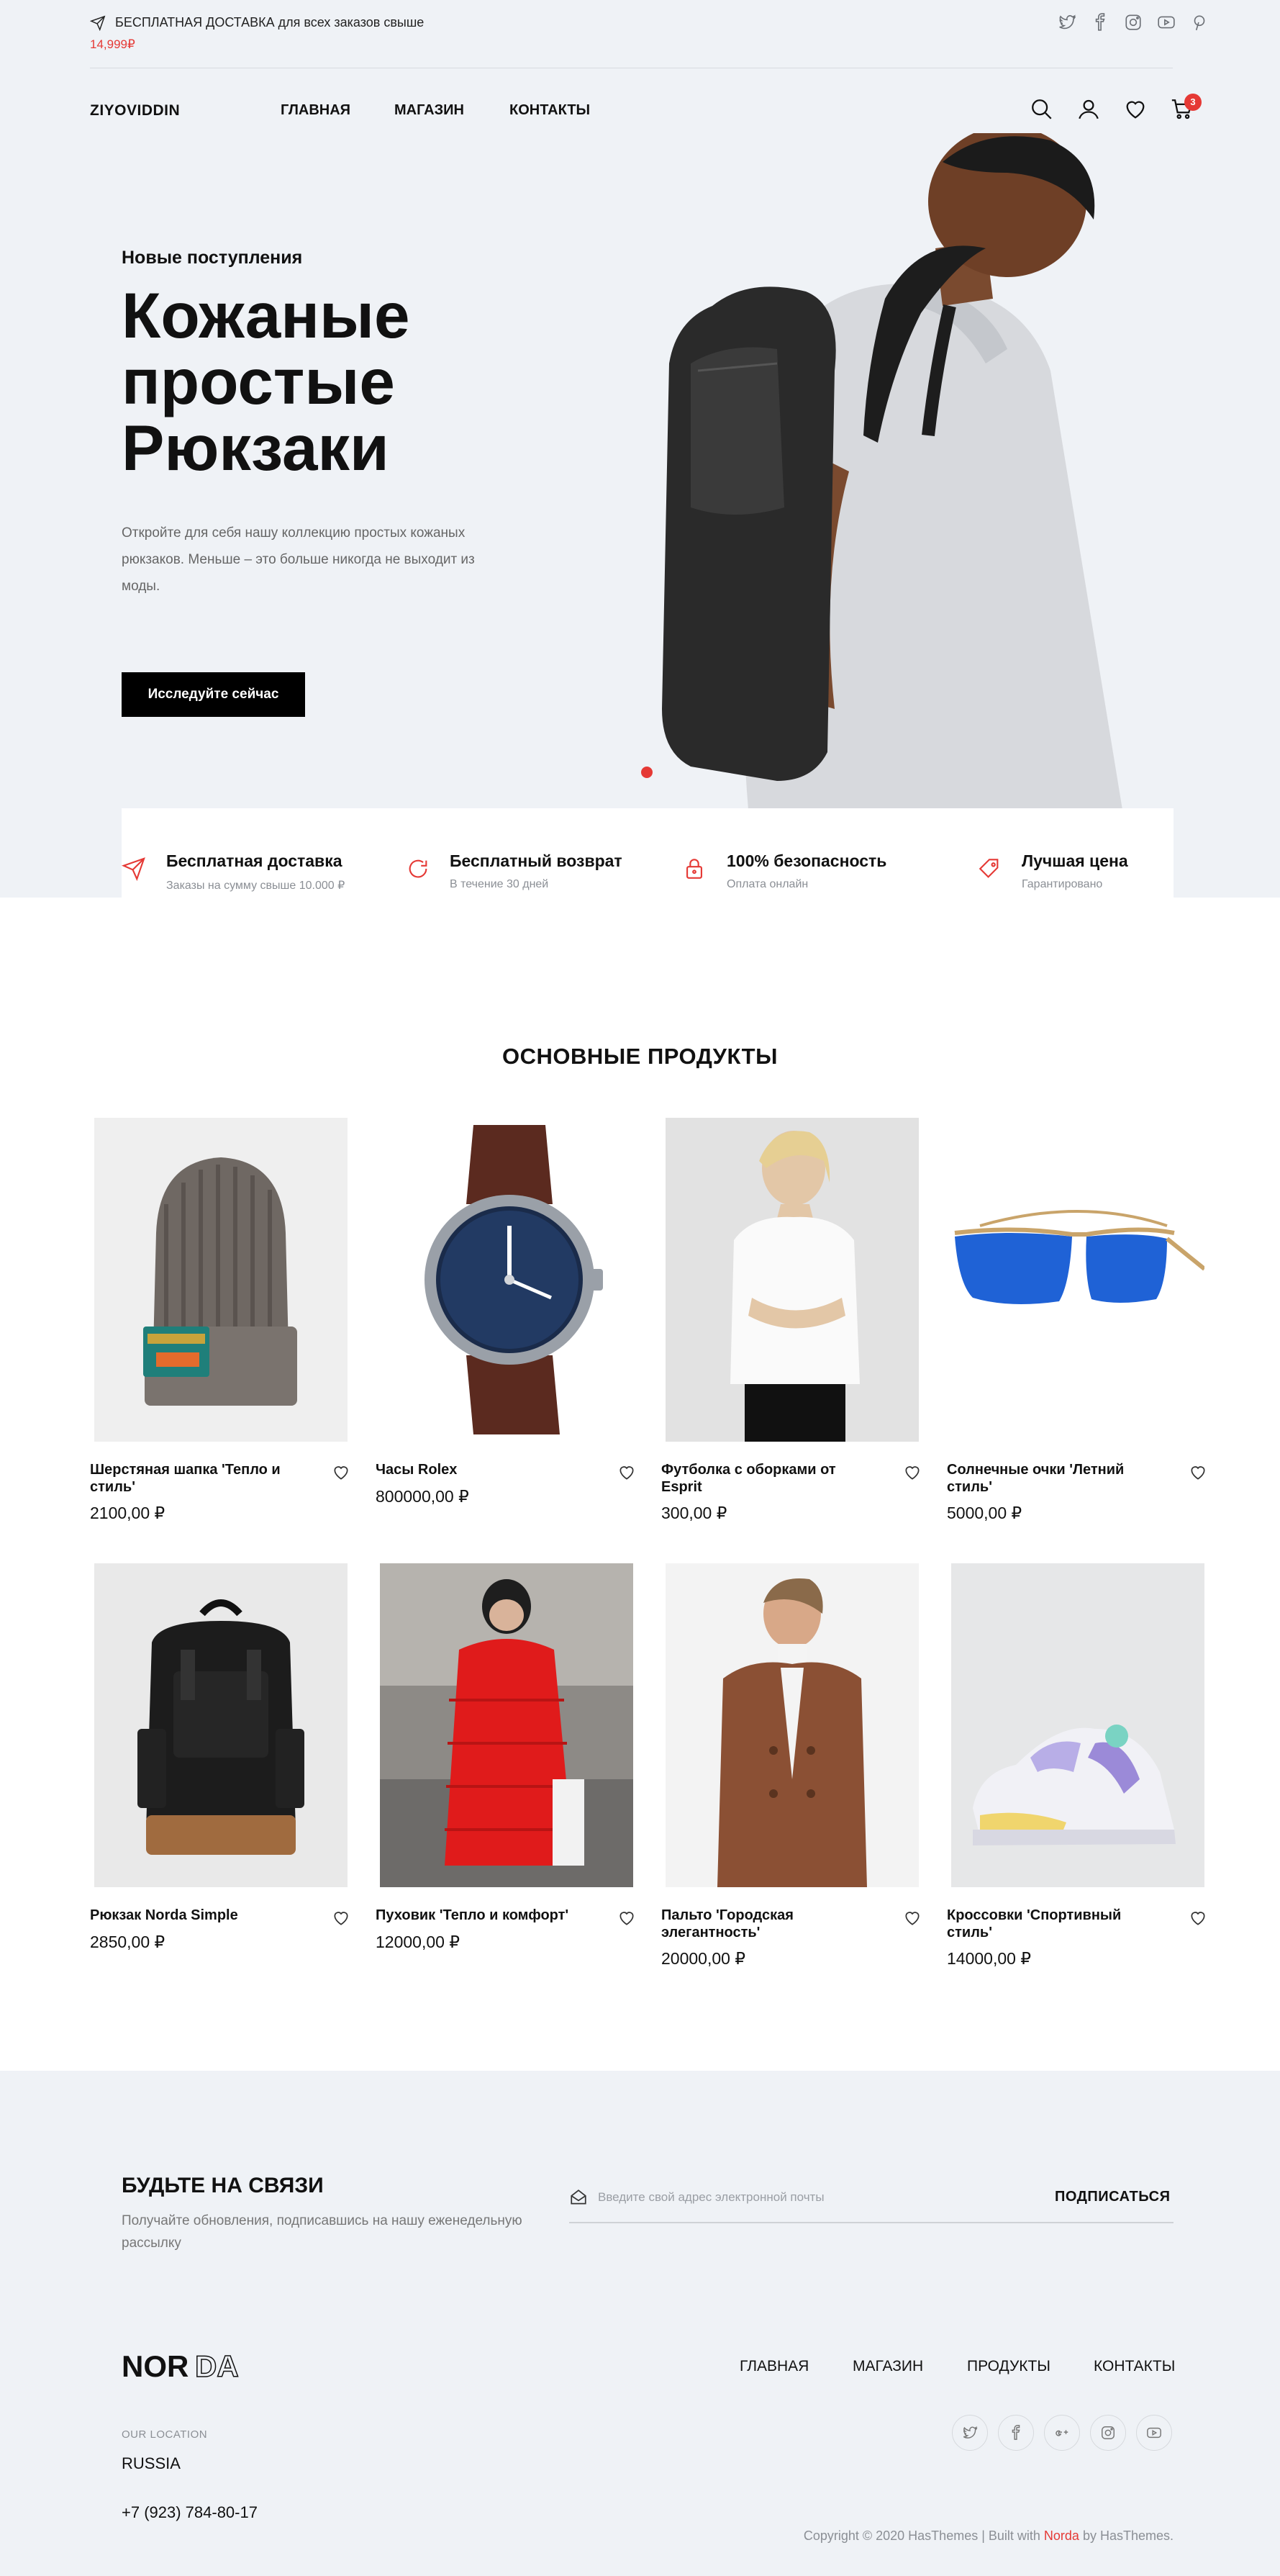 The image size is (1280, 2576). I want to click on feature-subtitle: В течение 30 дней, so click(500, 884).